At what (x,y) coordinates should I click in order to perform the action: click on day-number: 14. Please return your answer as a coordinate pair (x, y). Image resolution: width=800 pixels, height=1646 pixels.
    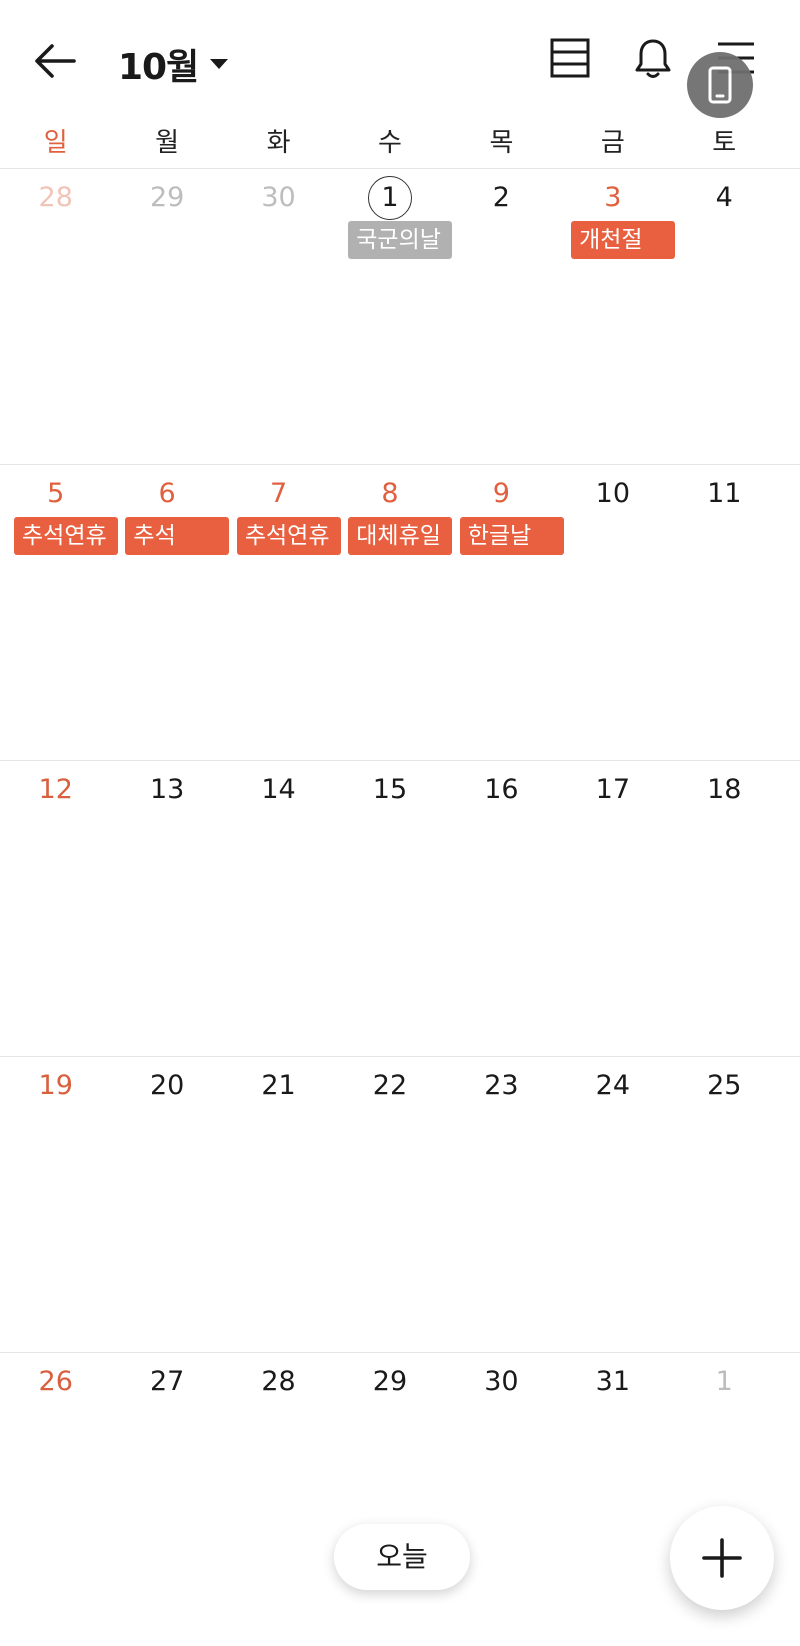
    Looking at the image, I should click on (278, 790).